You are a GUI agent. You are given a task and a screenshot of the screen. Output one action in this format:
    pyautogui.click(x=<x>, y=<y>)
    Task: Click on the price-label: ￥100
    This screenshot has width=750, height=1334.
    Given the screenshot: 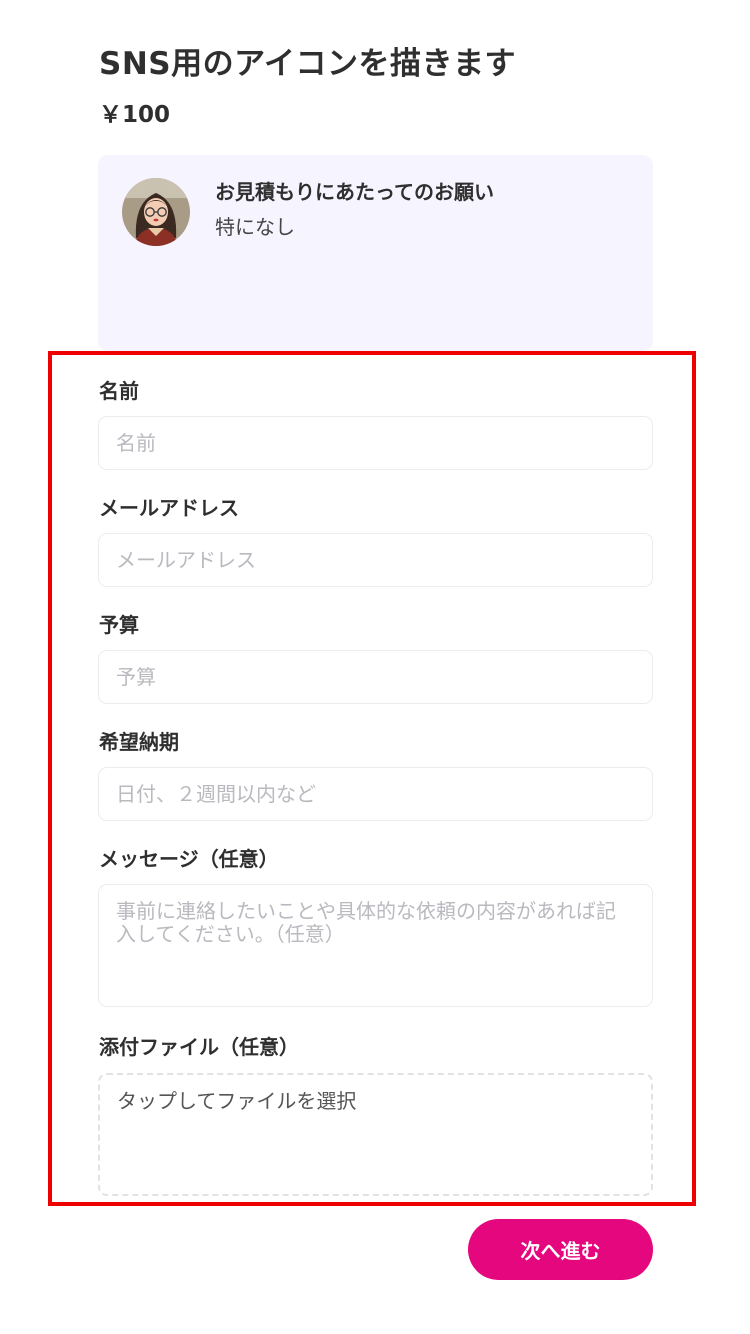 What is the action you would take?
    pyautogui.click(x=135, y=115)
    